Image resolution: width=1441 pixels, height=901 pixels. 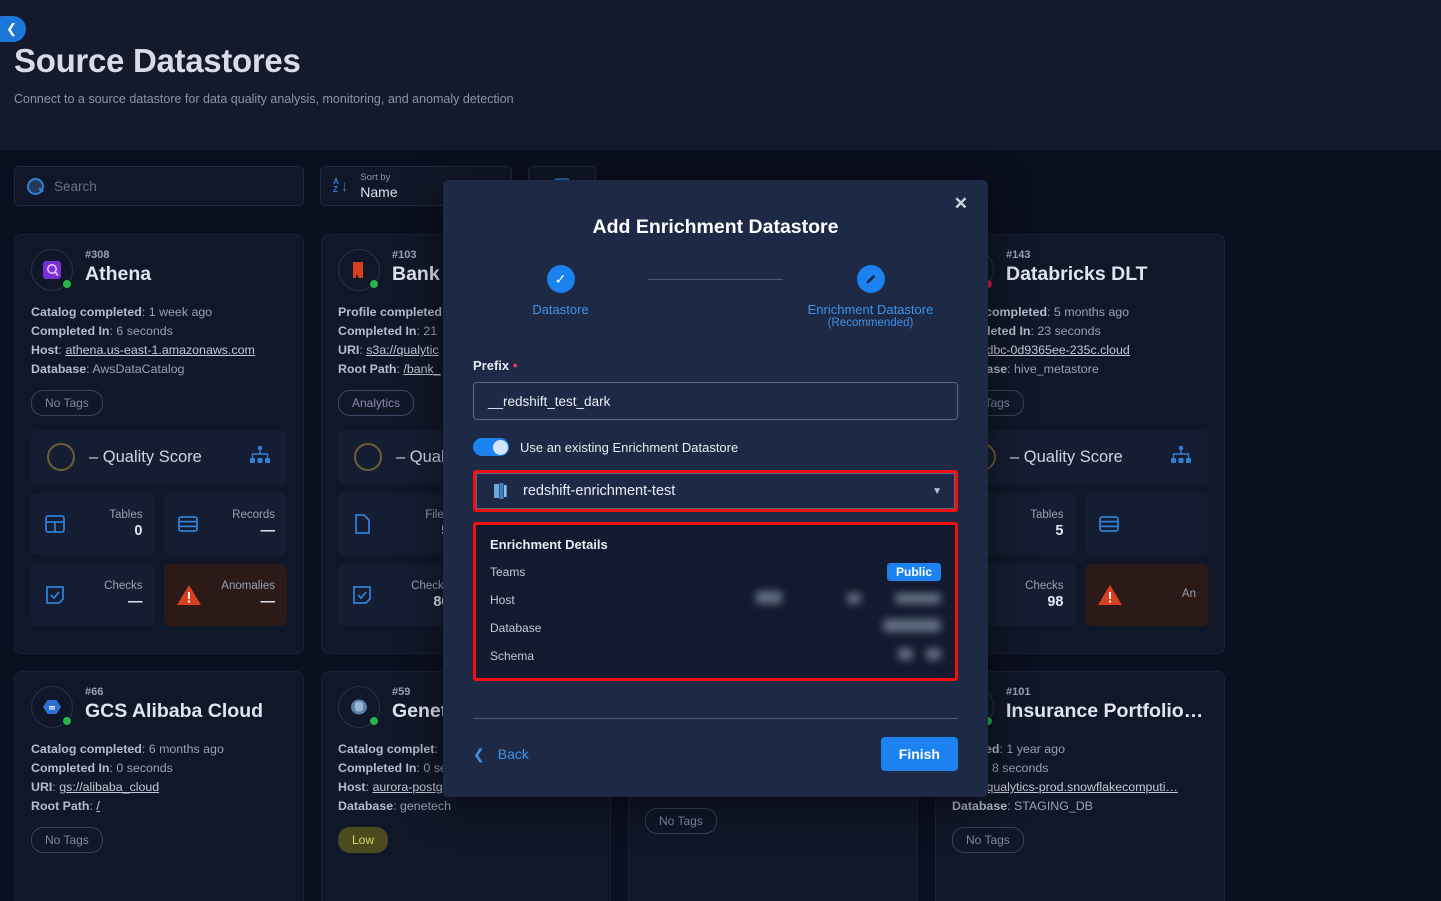 I want to click on close-icon: ✕, so click(x=961, y=204).